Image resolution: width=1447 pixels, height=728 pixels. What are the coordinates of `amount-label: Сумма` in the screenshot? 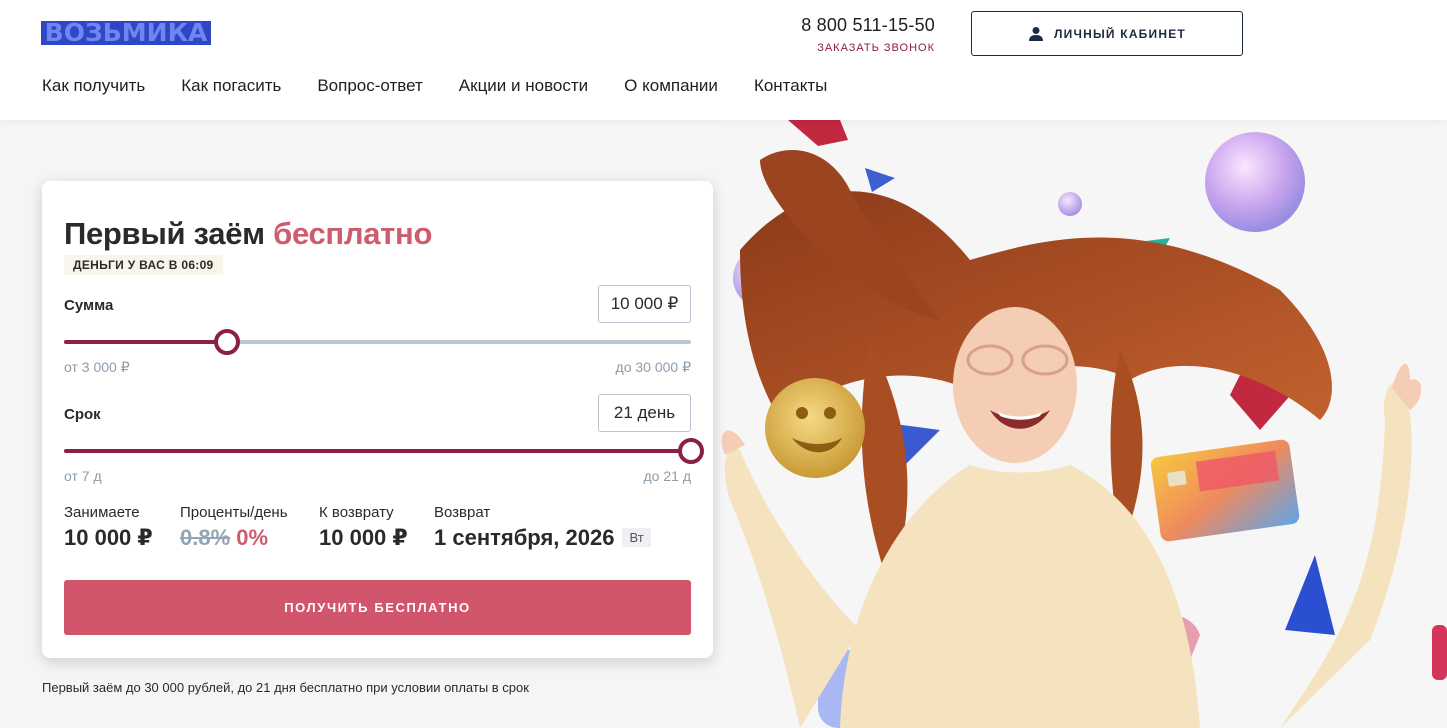 It's located at (89, 305).